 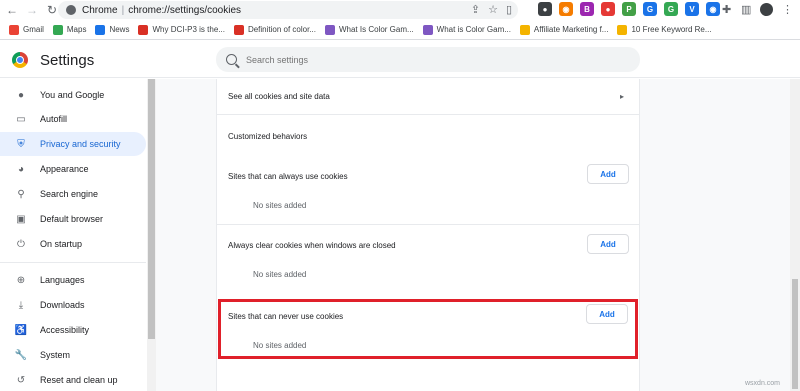 What do you see at coordinates (21, 355) in the screenshot?
I see `wrench-icon: 🔧` at bounding box center [21, 355].